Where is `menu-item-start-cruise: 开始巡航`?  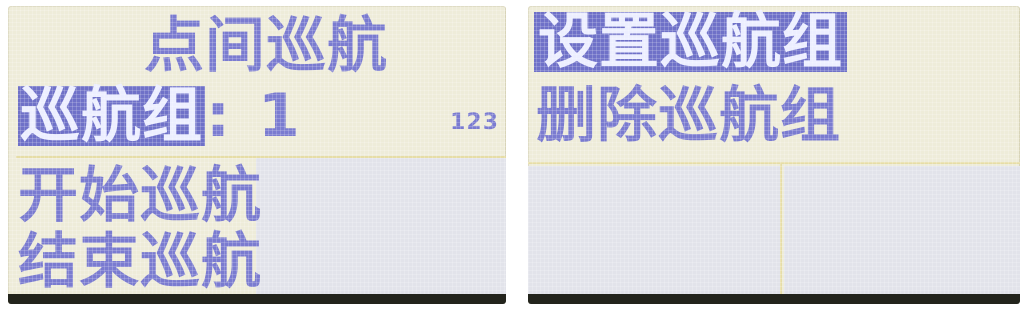 menu-item-start-cruise: 开始巡航 is located at coordinates (140, 196).